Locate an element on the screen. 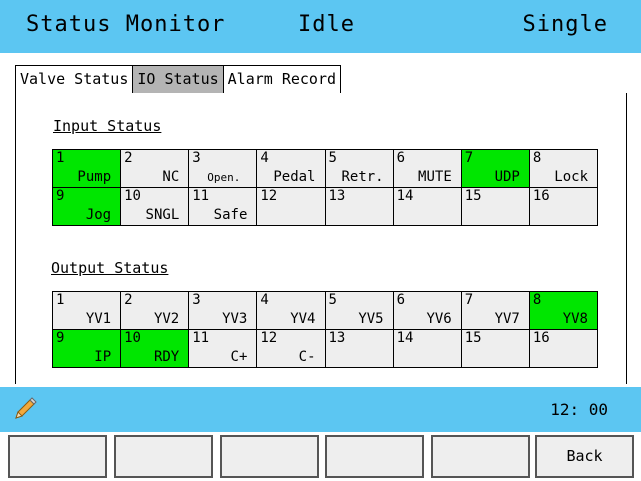  tab-alarm-record: Alarm Record is located at coordinates (282, 79).